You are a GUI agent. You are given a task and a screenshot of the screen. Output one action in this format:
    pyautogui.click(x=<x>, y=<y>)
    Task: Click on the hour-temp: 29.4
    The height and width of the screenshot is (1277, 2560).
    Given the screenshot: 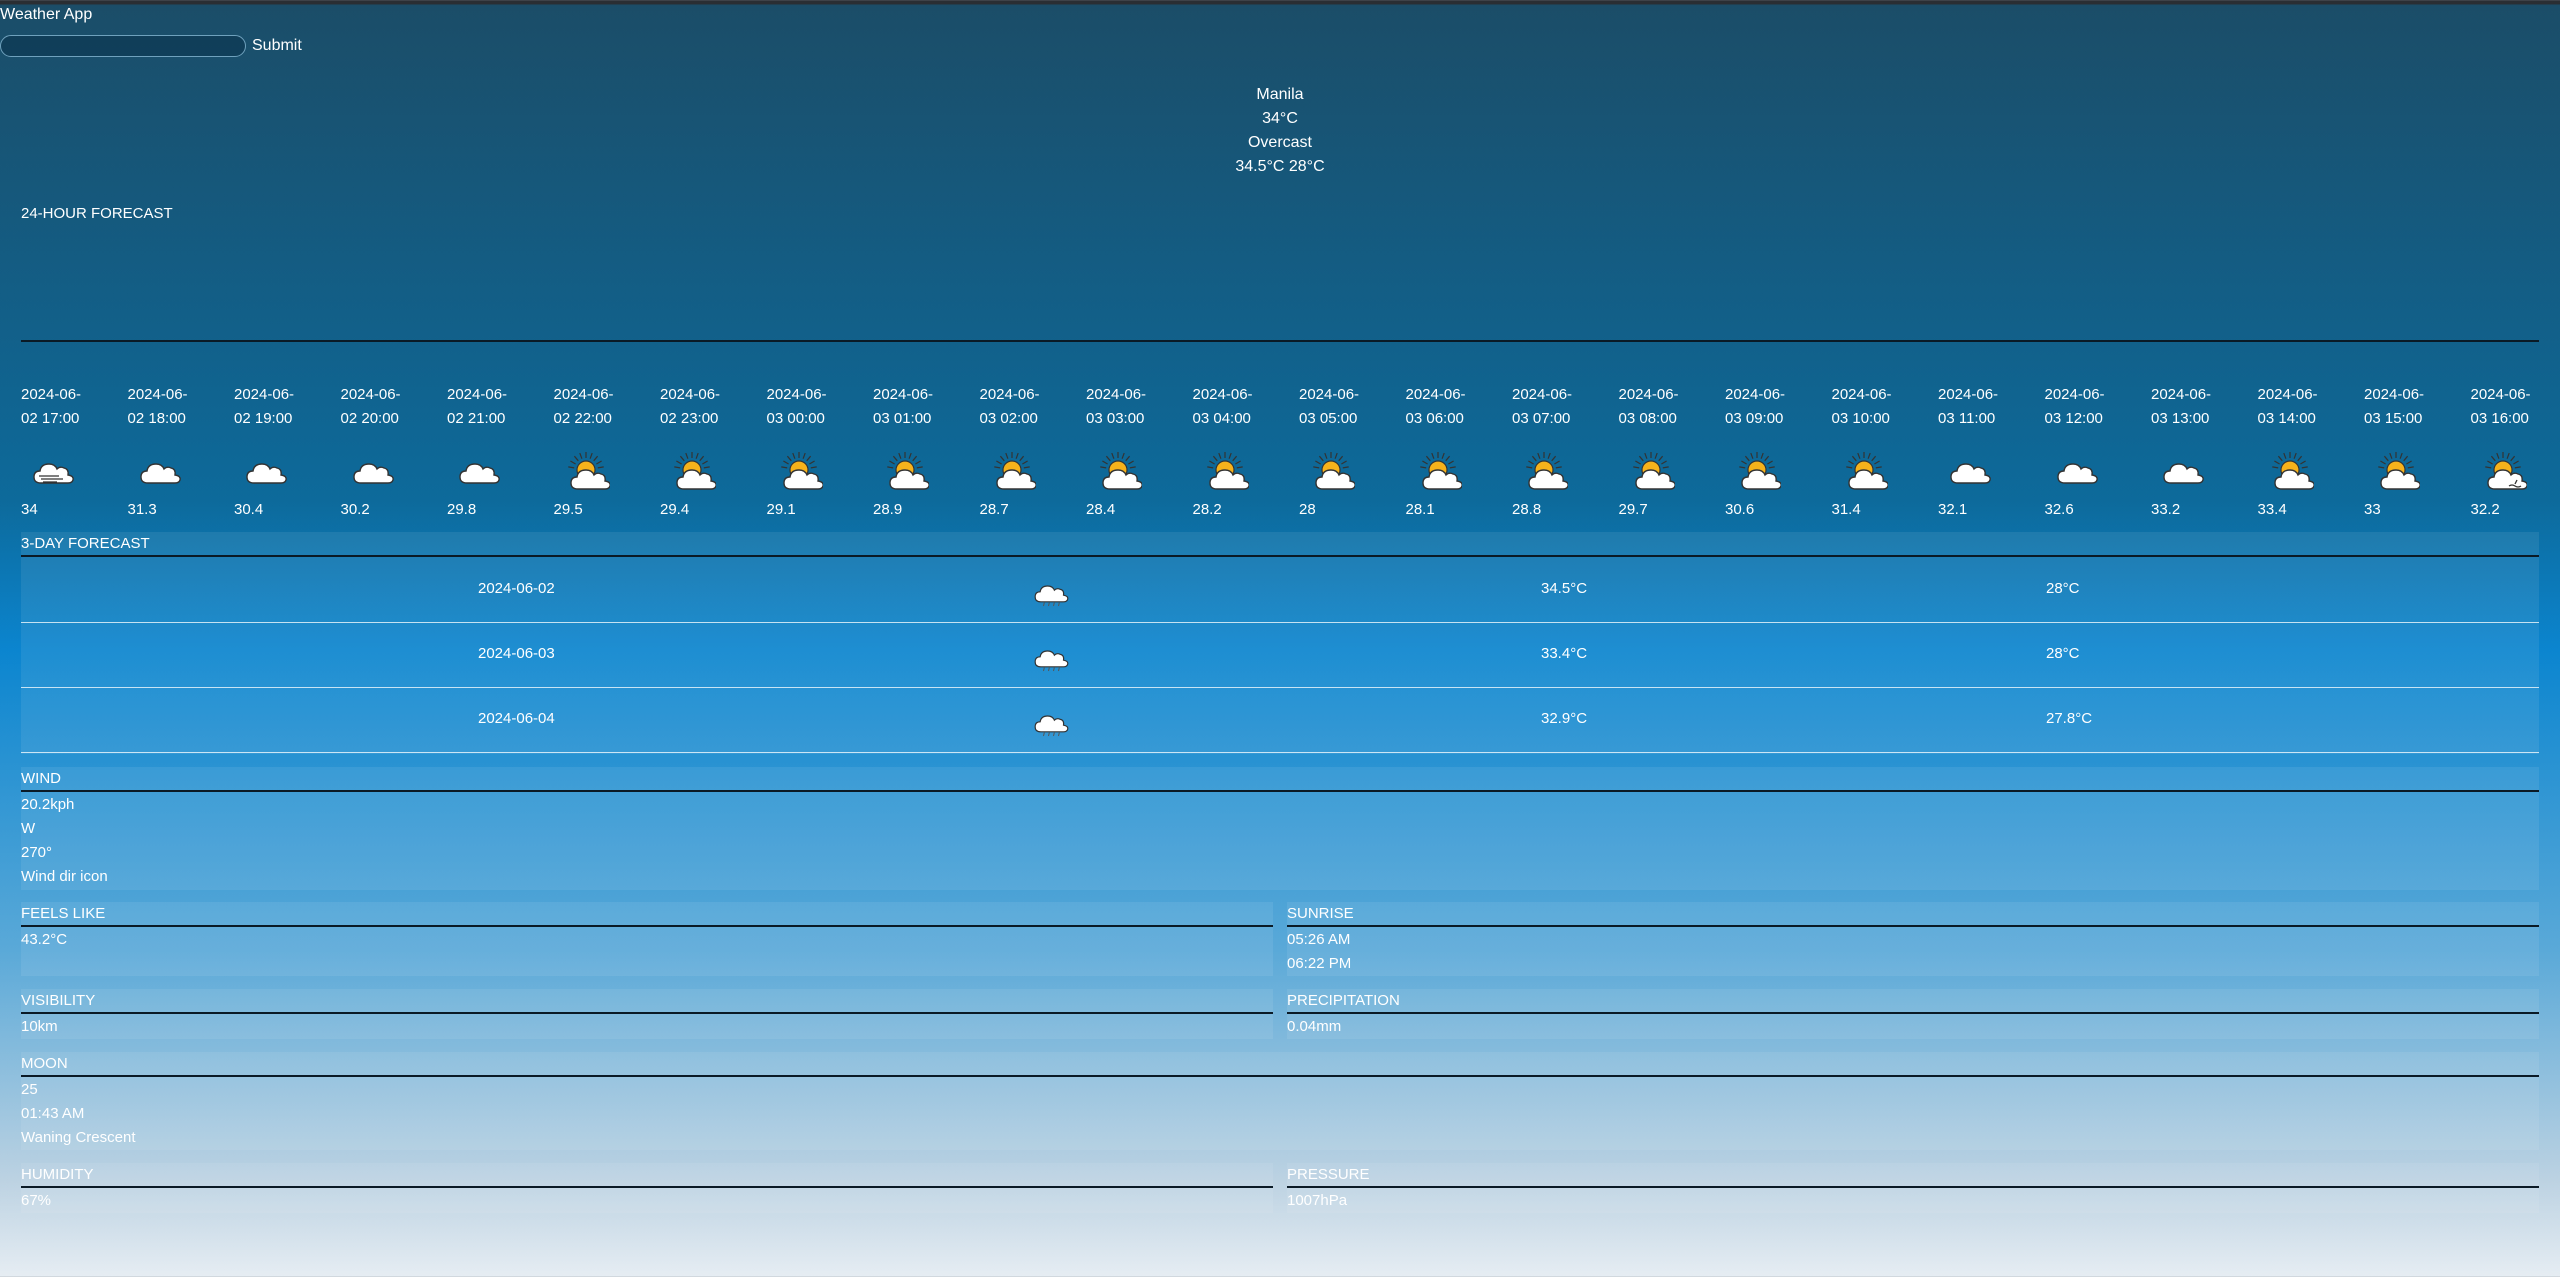 What is the action you would take?
    pyautogui.click(x=675, y=509)
    